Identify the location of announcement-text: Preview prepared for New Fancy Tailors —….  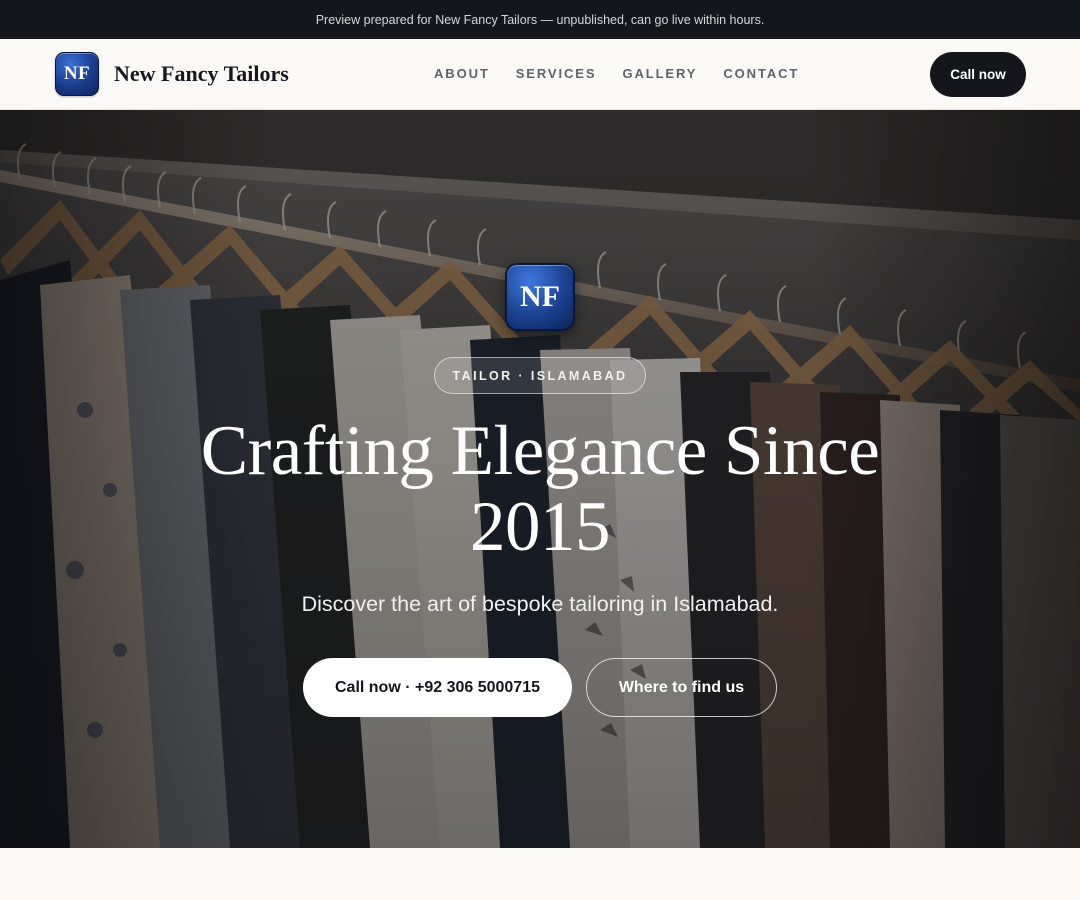
(540, 19).